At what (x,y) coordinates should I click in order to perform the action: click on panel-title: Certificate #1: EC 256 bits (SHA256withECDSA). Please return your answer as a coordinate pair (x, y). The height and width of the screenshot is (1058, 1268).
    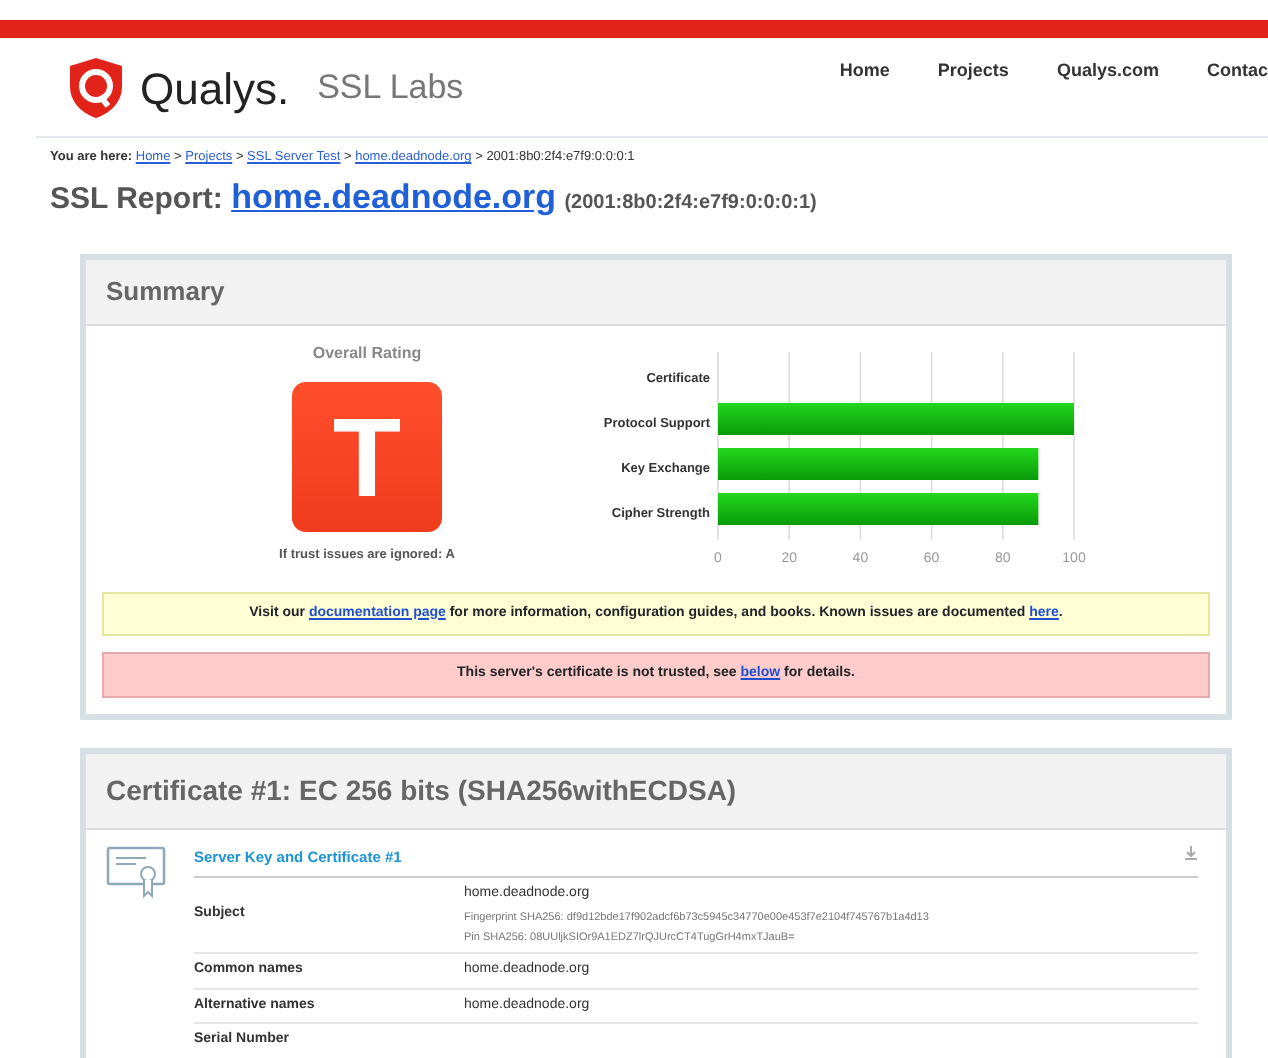
    Looking at the image, I should click on (656, 791).